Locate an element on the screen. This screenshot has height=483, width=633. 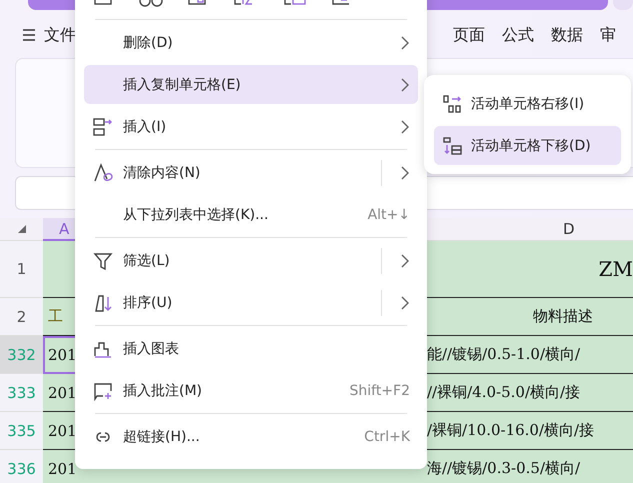
ribbon-tab: 数据 is located at coordinates (567, 35).